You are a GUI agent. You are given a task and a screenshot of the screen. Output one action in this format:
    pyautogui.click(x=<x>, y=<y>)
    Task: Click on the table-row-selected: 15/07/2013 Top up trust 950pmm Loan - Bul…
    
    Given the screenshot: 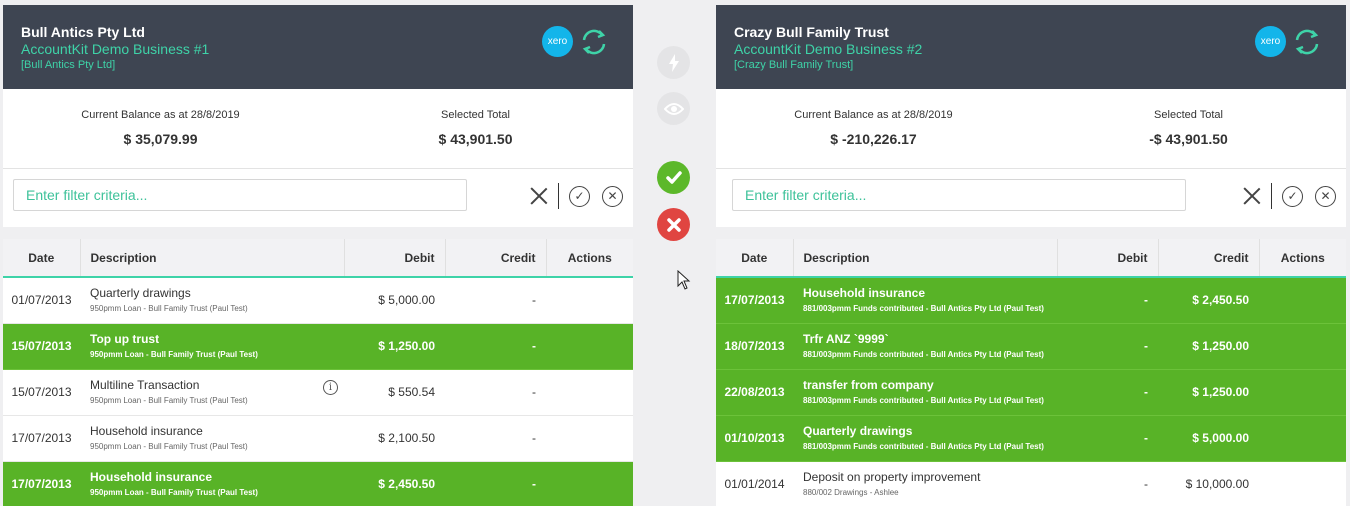 What is the action you would take?
    pyautogui.click(x=318, y=346)
    